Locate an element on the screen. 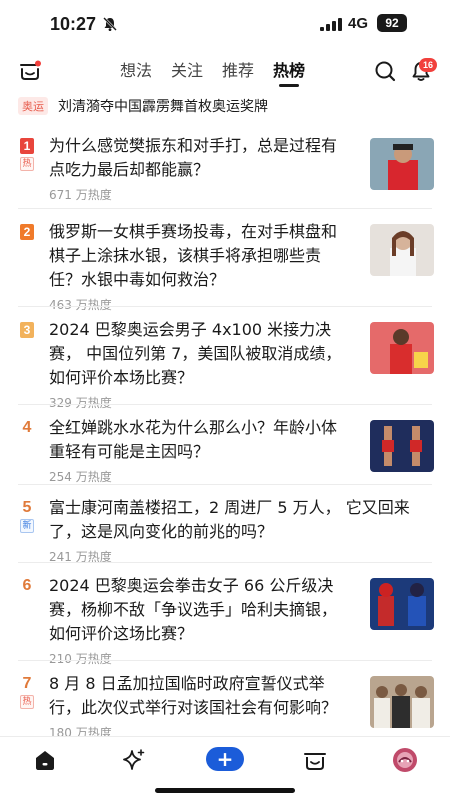  title-line: 任？水银中毒如何救治？ is located at coordinates (137, 279).